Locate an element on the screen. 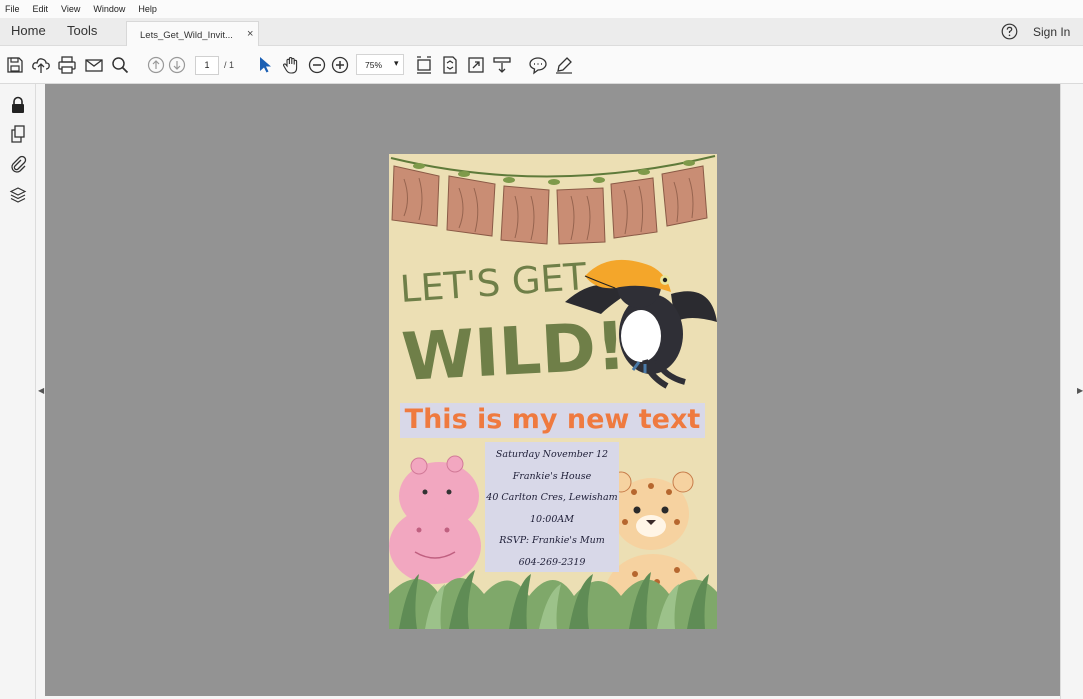 This screenshot has width=1083, height=699. fit-page-icon is located at coordinates (450, 65).